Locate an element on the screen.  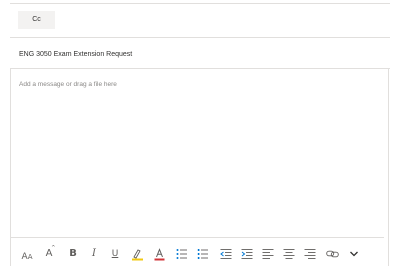
highlight-icon is located at coordinates (137, 254).